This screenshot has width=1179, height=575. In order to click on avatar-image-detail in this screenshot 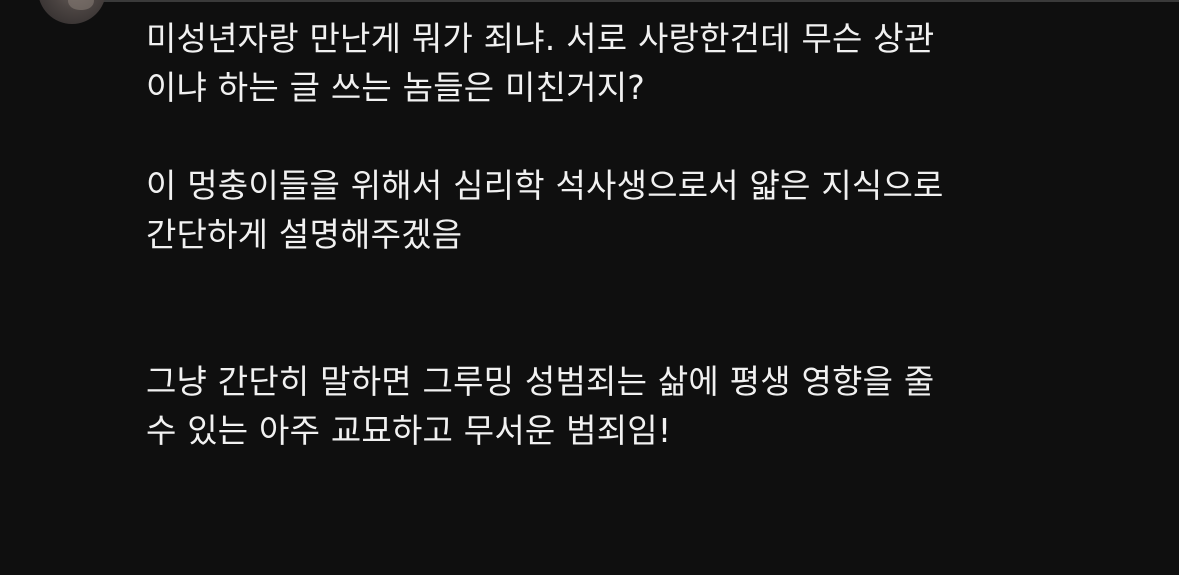, I will do `click(81, 5)`.